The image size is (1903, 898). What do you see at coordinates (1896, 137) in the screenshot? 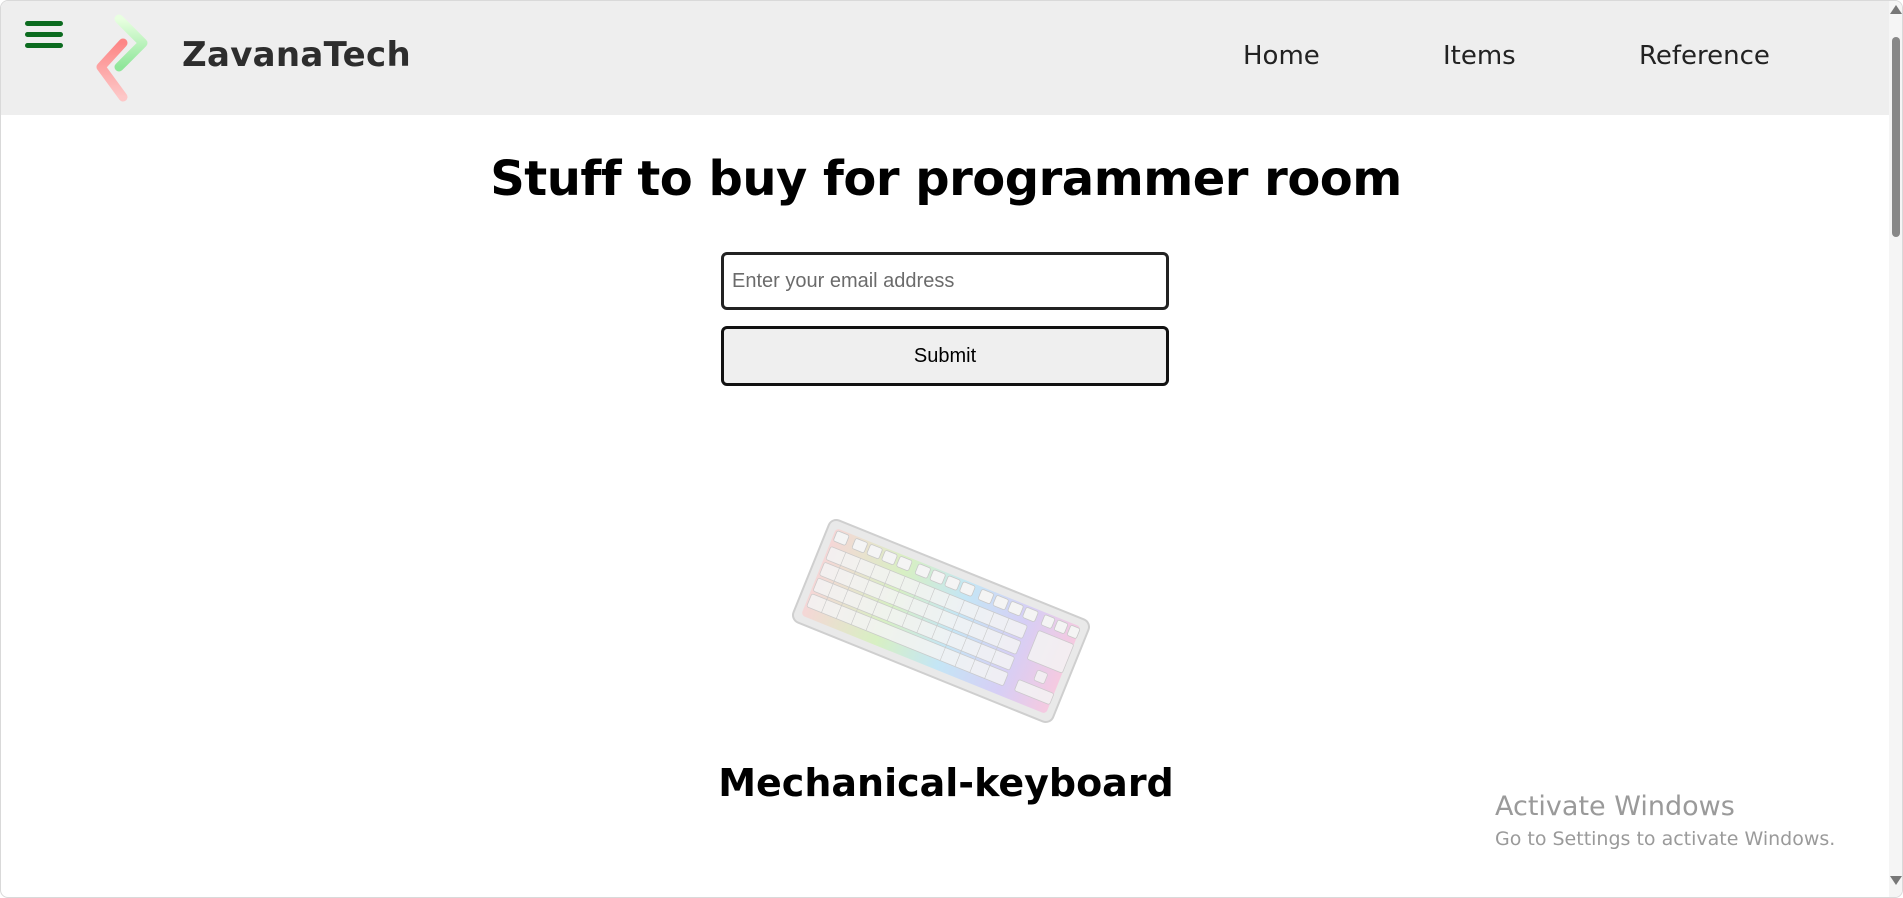
I see `scrollbar-thumb` at bounding box center [1896, 137].